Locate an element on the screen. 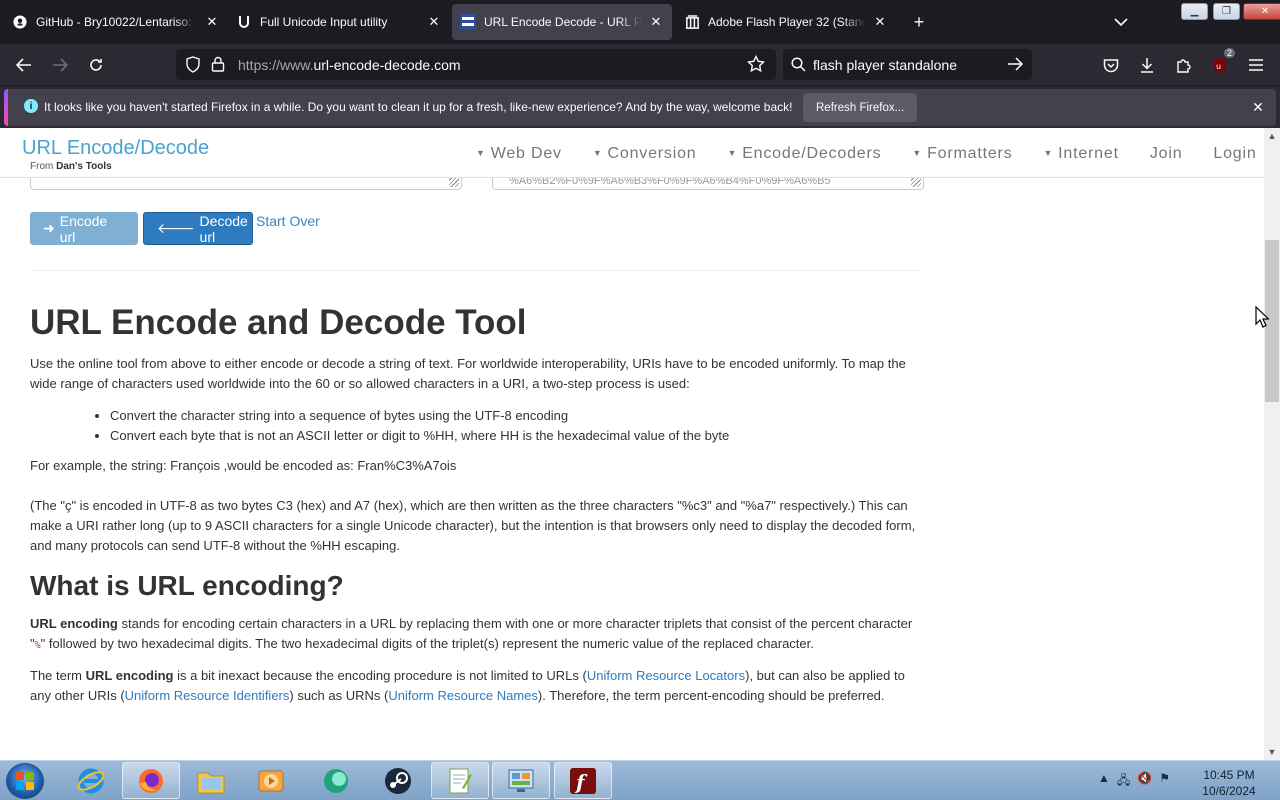 Image resolution: width=1280 pixels, height=800 pixels. close-window-button: ✕ is located at coordinates (1261, 11).